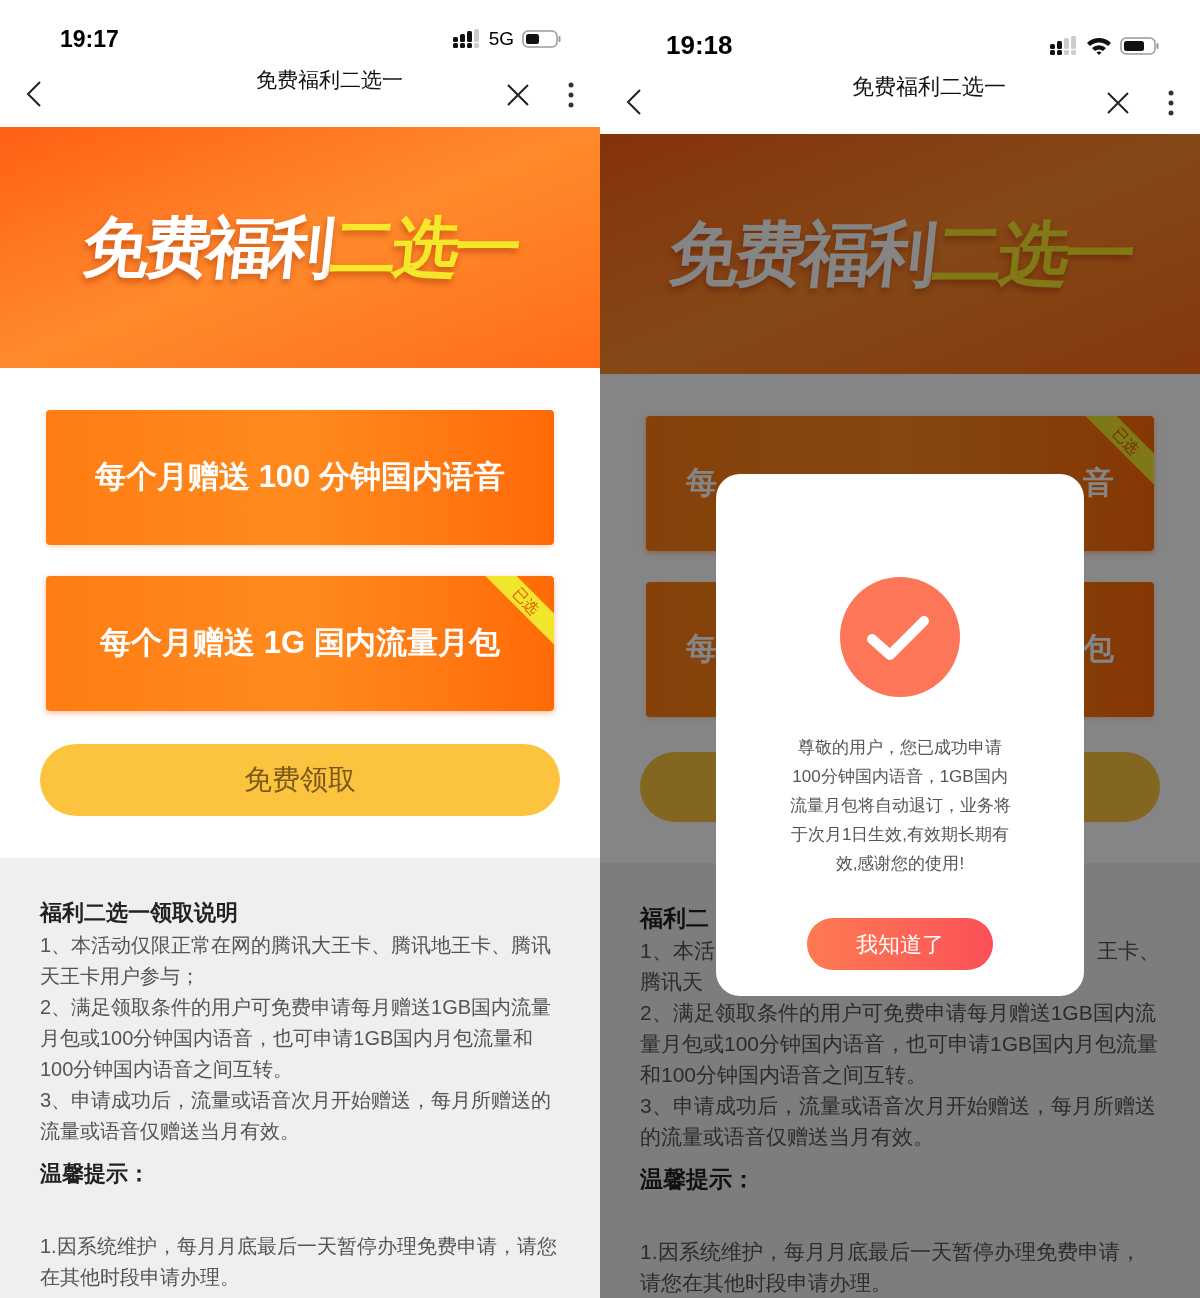 The width and height of the screenshot is (1200, 1298). Describe the element at coordinates (677, 951) in the screenshot. I see `instruction-text: 1、本活` at that location.